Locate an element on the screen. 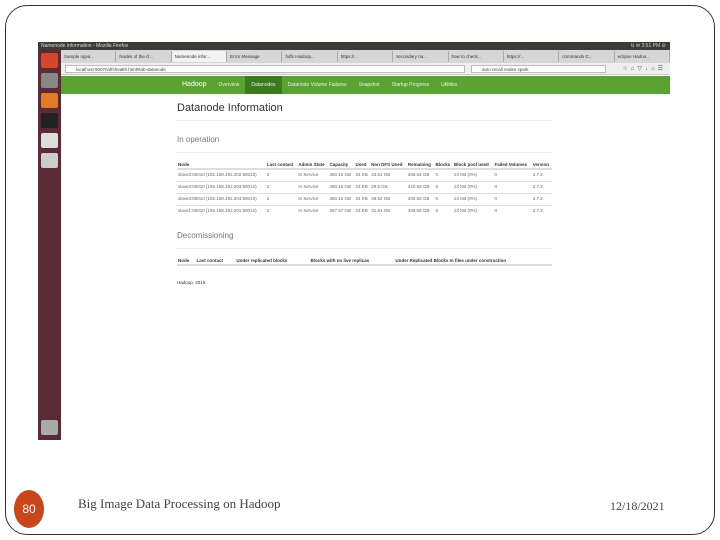 This screenshot has height=540, width=720. window-title: Namenode information - Mozilla Firefox is located at coordinates (85, 46).